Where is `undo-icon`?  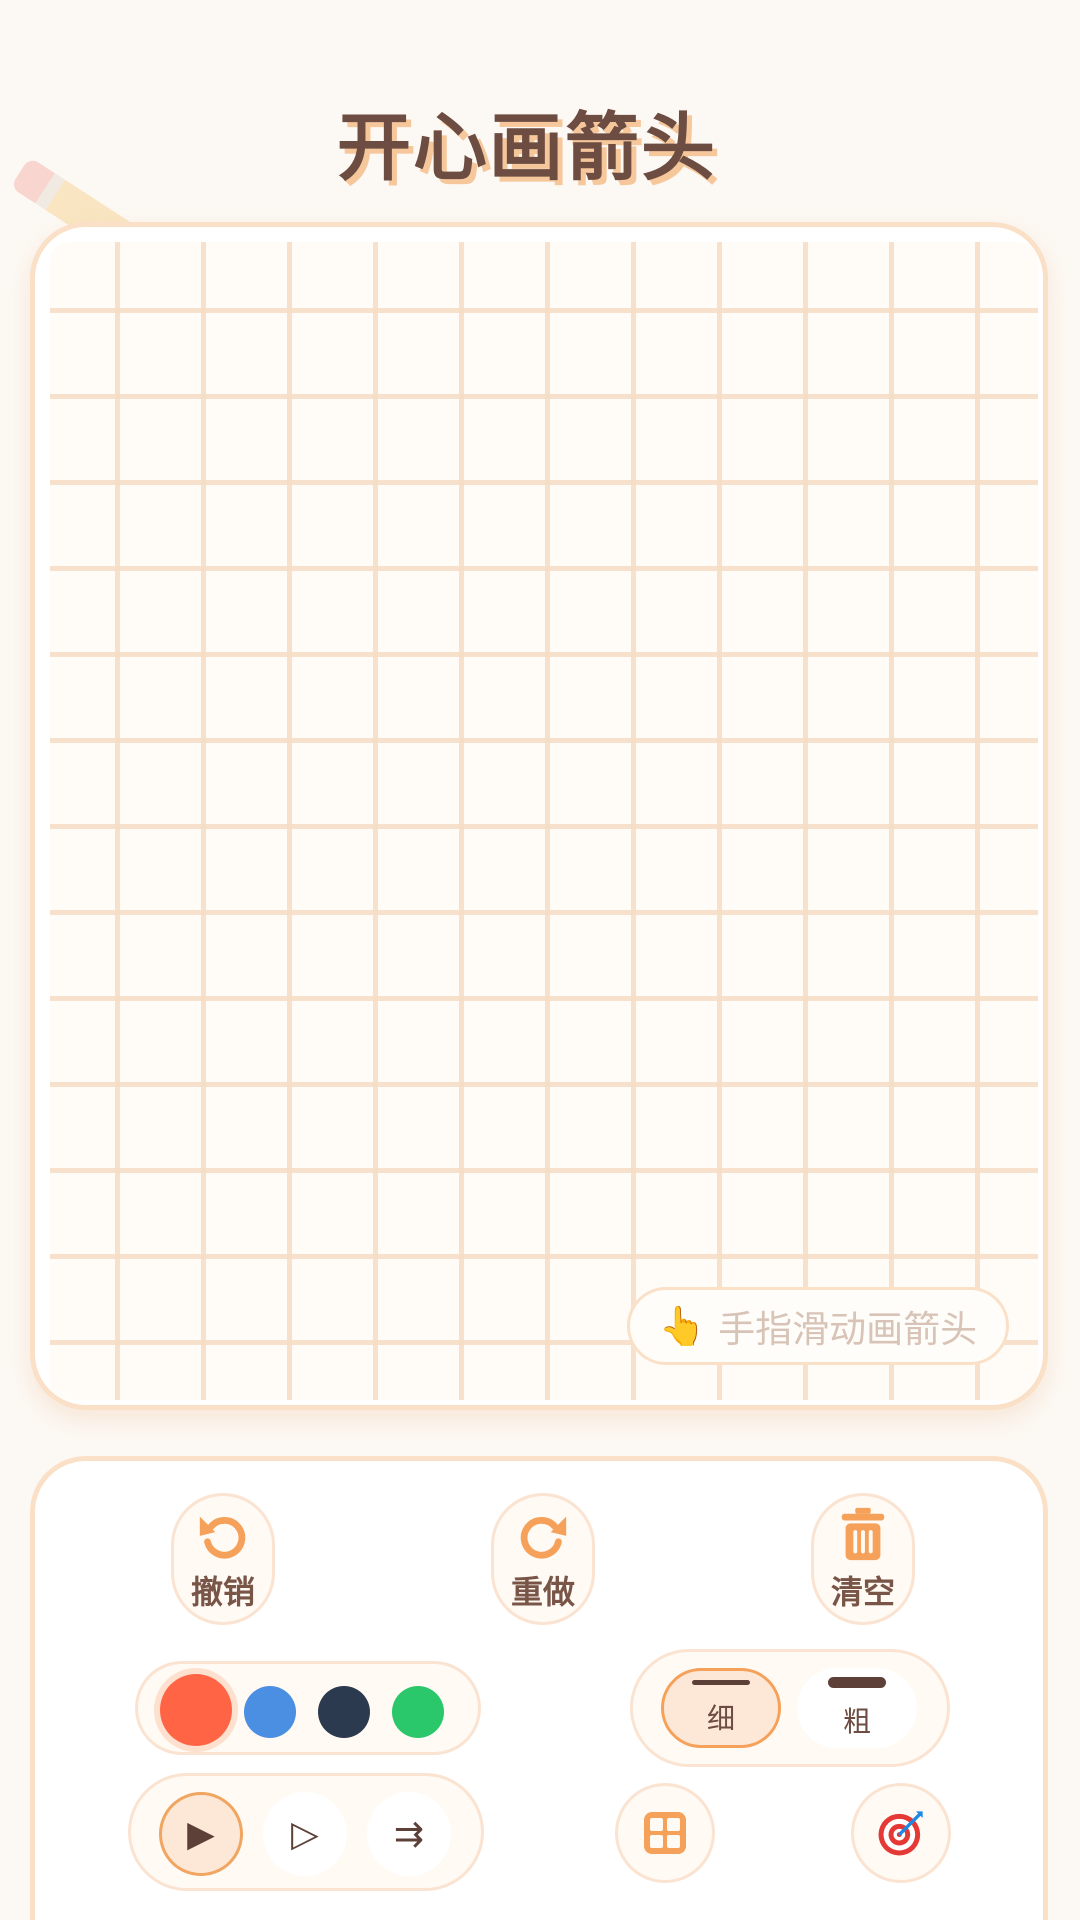
undo-icon is located at coordinates (222, 1537).